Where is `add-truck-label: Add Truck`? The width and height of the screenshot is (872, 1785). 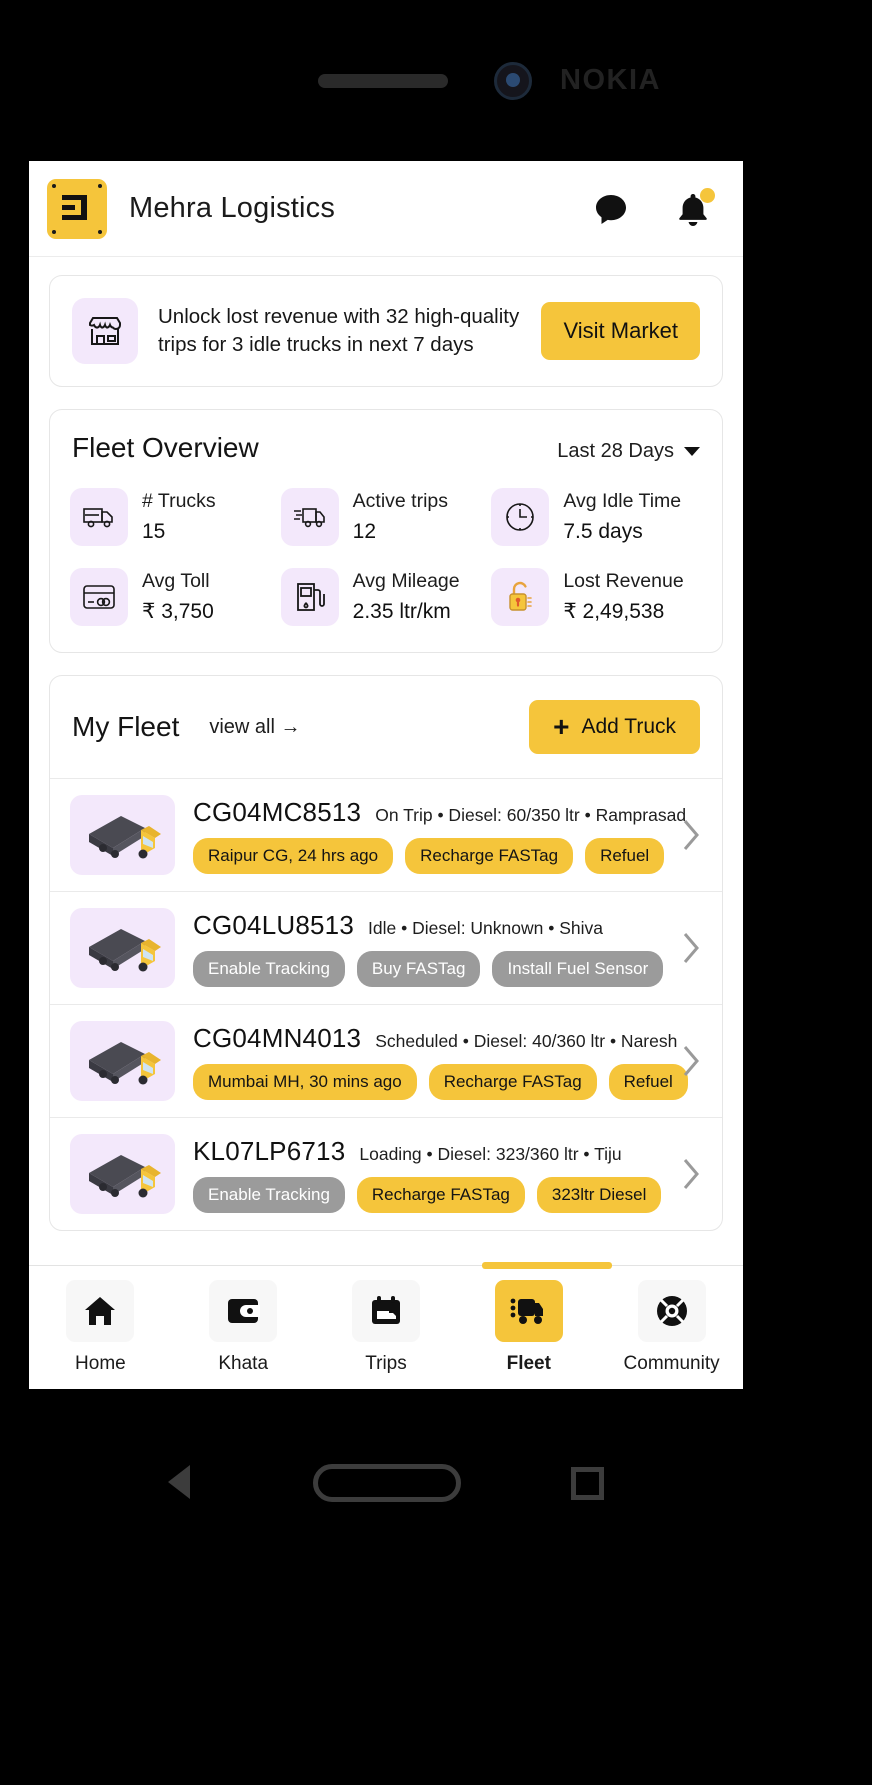
add-truck-label: Add Truck is located at coordinates (628, 726).